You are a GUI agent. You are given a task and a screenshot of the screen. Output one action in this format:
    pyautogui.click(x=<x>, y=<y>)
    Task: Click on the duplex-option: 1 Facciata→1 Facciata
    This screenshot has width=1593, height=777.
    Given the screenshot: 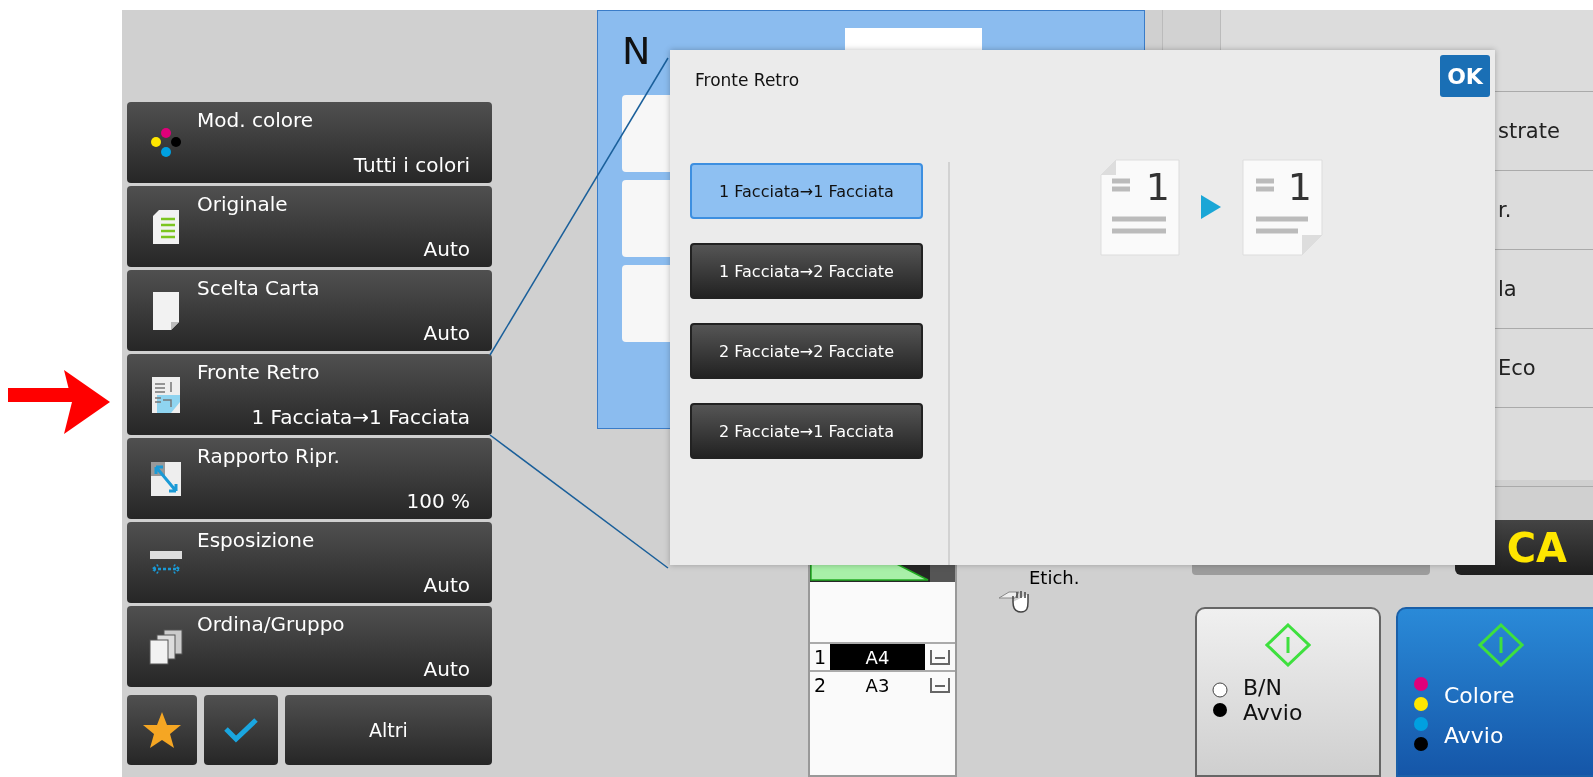 What is the action you would take?
    pyautogui.click(x=806, y=191)
    